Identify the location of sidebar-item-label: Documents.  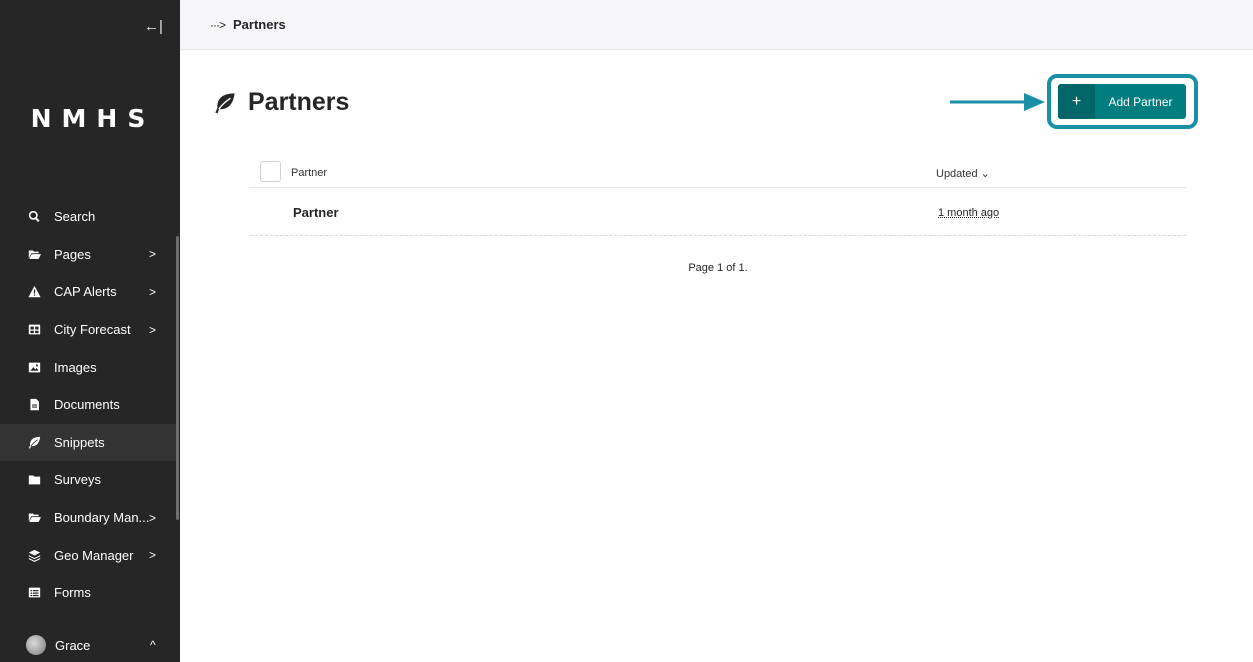
(87, 405).